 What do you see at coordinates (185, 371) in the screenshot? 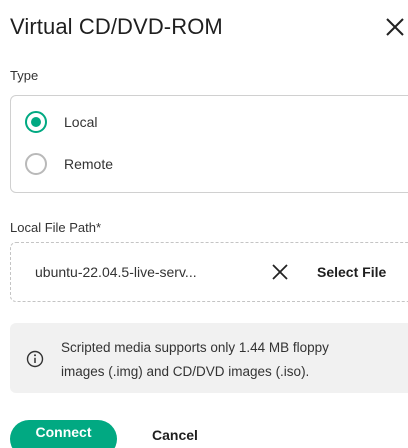
I see `info-text-line-2: images (.img) and CD/DVD images (.iso).` at bounding box center [185, 371].